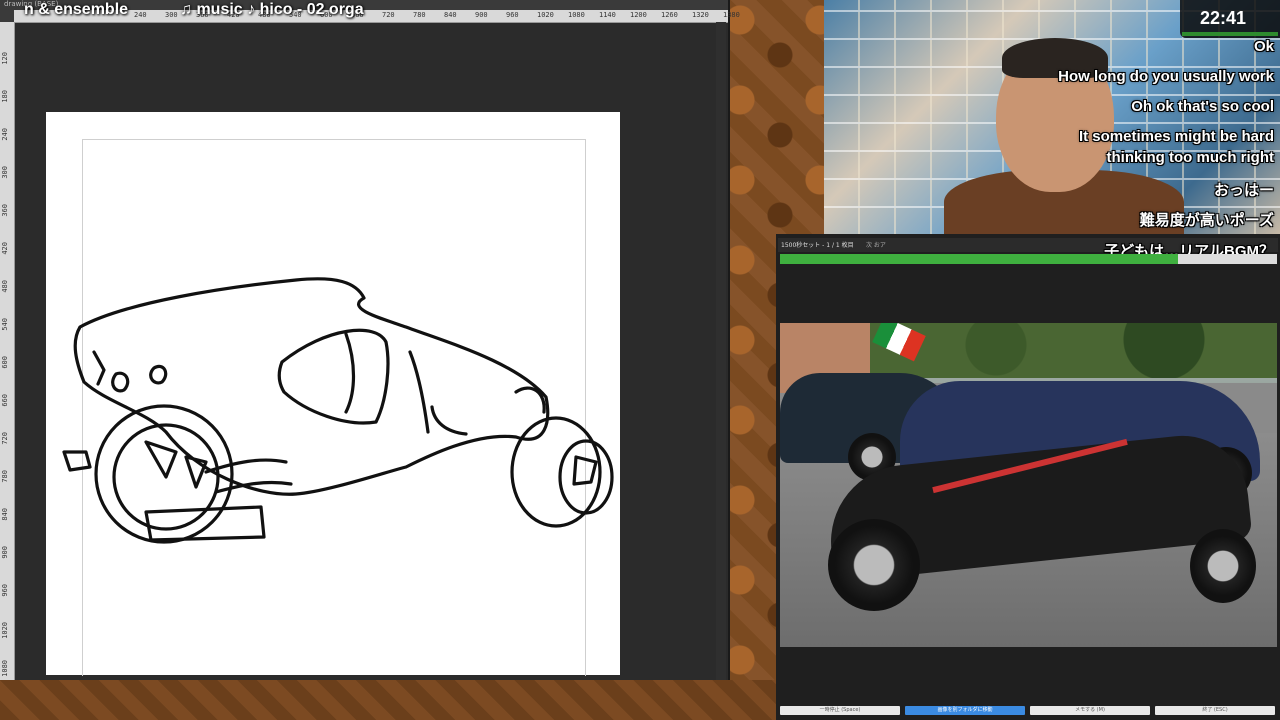 This screenshot has width=1280, height=720. I want to click on ruler-tick: 1320, so click(700, 15).